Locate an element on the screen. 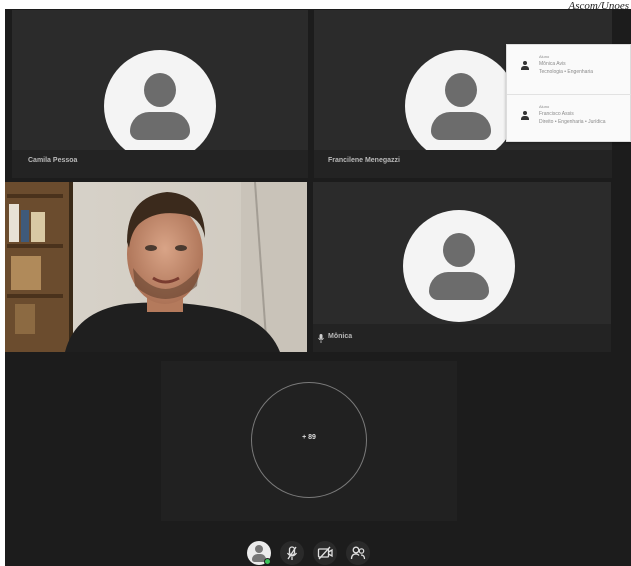 The width and height of the screenshot is (631, 566). more-participants-button: + 89 is located at coordinates (309, 440).